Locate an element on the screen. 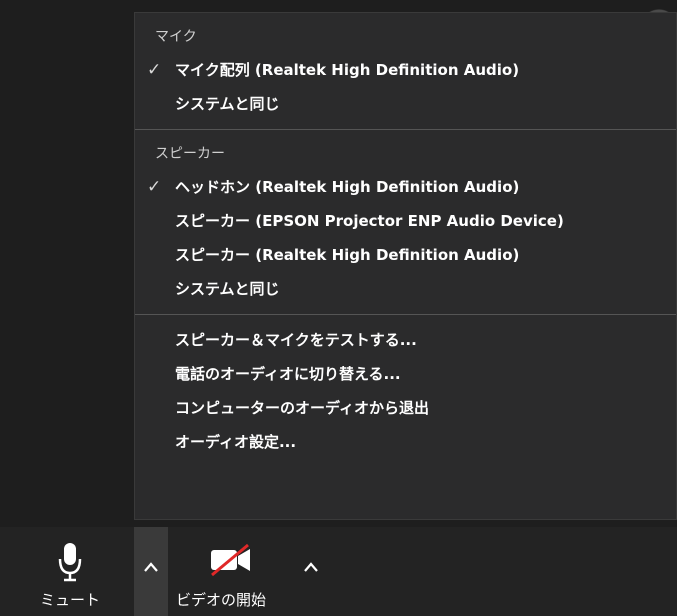 This screenshot has height=616, width=677. video-options-caret-button is located at coordinates (311, 571).